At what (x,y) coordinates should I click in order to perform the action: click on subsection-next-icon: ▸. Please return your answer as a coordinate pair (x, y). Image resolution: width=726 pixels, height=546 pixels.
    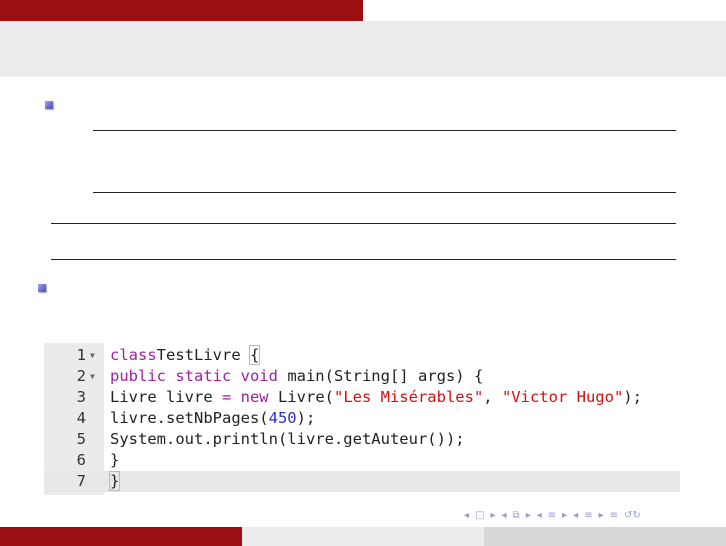
    Looking at the image, I should click on (528, 515).